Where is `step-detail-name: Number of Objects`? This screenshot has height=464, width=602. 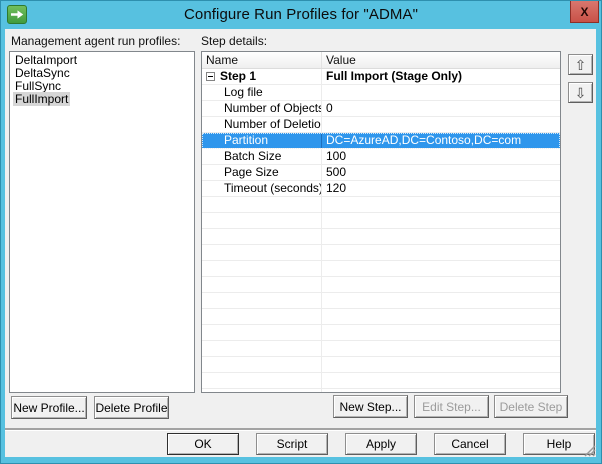 step-detail-name: Number of Objects is located at coordinates (262, 108).